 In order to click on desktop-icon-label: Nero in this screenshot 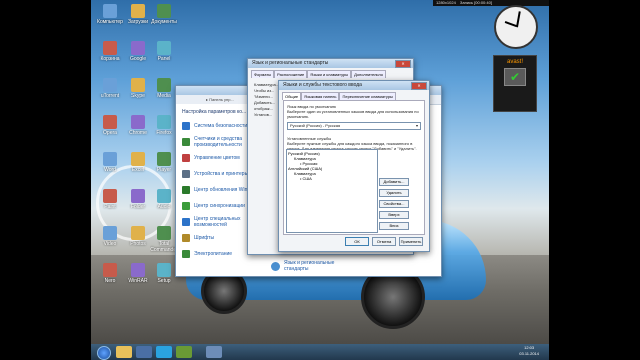, I will do `click(110, 281)`.